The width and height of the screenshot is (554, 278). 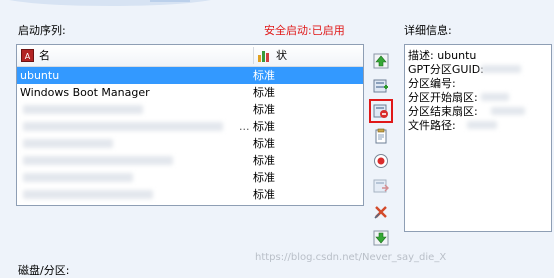 I want to click on export-button, so click(x=381, y=186).